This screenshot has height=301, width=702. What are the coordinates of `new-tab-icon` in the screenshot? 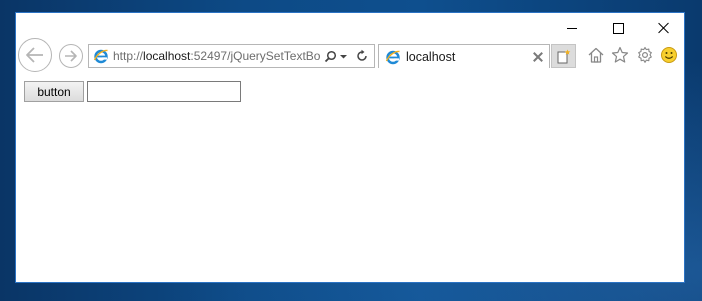 It's located at (563, 56).